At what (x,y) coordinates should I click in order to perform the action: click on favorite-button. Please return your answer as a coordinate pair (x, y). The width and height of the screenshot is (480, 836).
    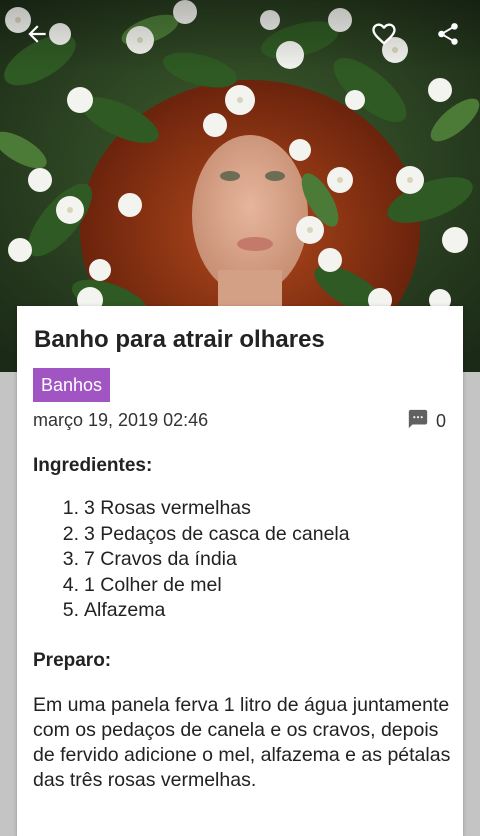
    Looking at the image, I should click on (384, 36).